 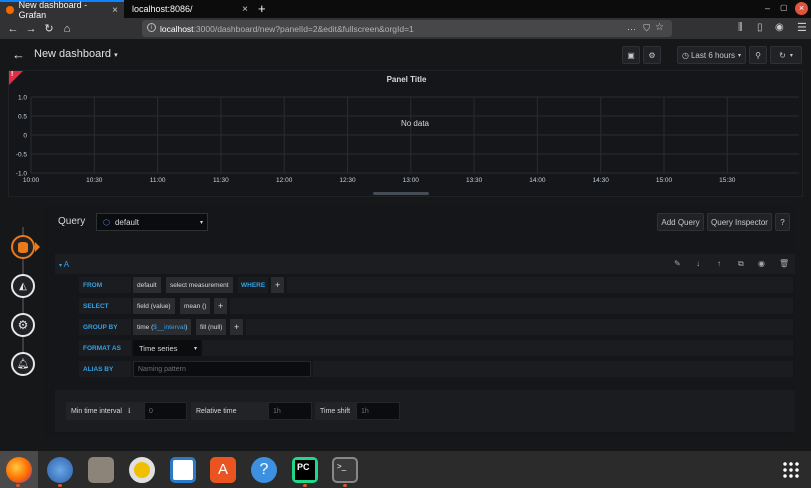 I want to click on software-app-icon: A, so click(x=223, y=470).